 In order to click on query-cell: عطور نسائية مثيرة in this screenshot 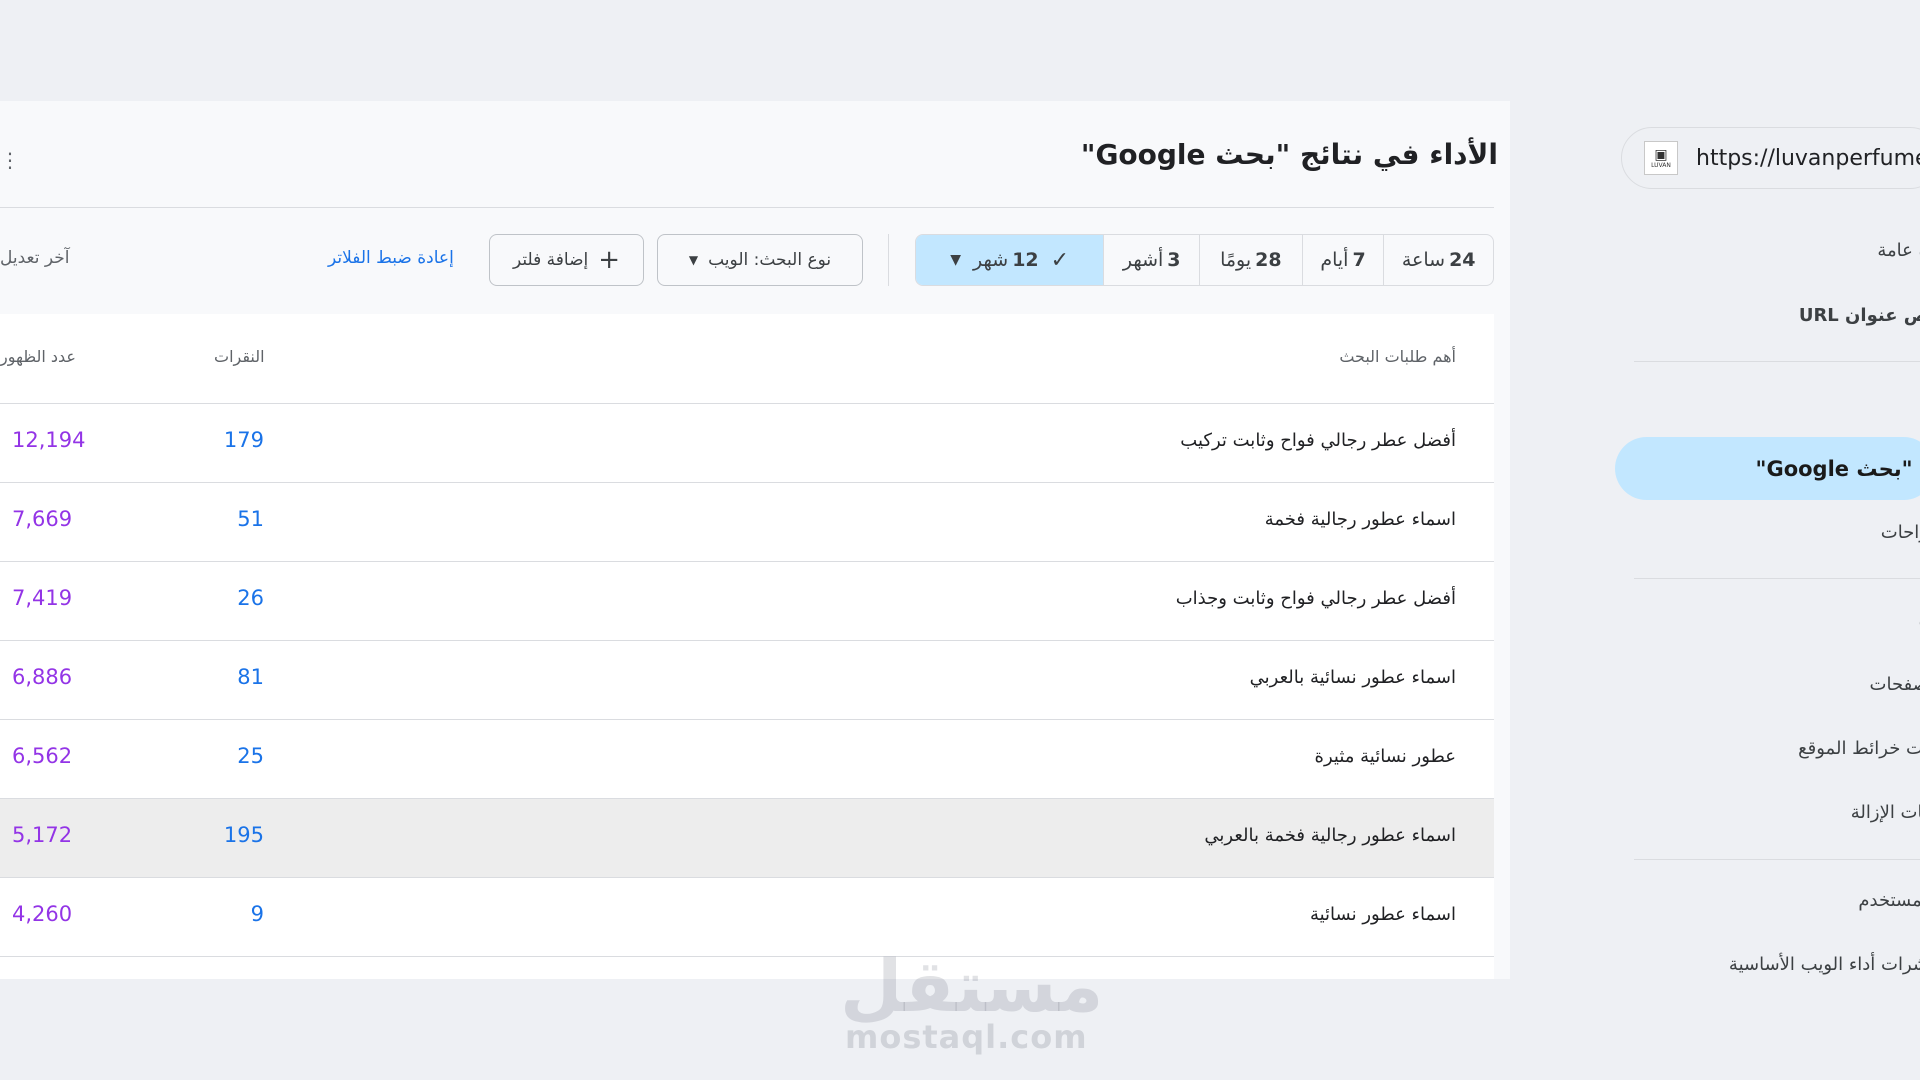, I will do `click(1385, 756)`.